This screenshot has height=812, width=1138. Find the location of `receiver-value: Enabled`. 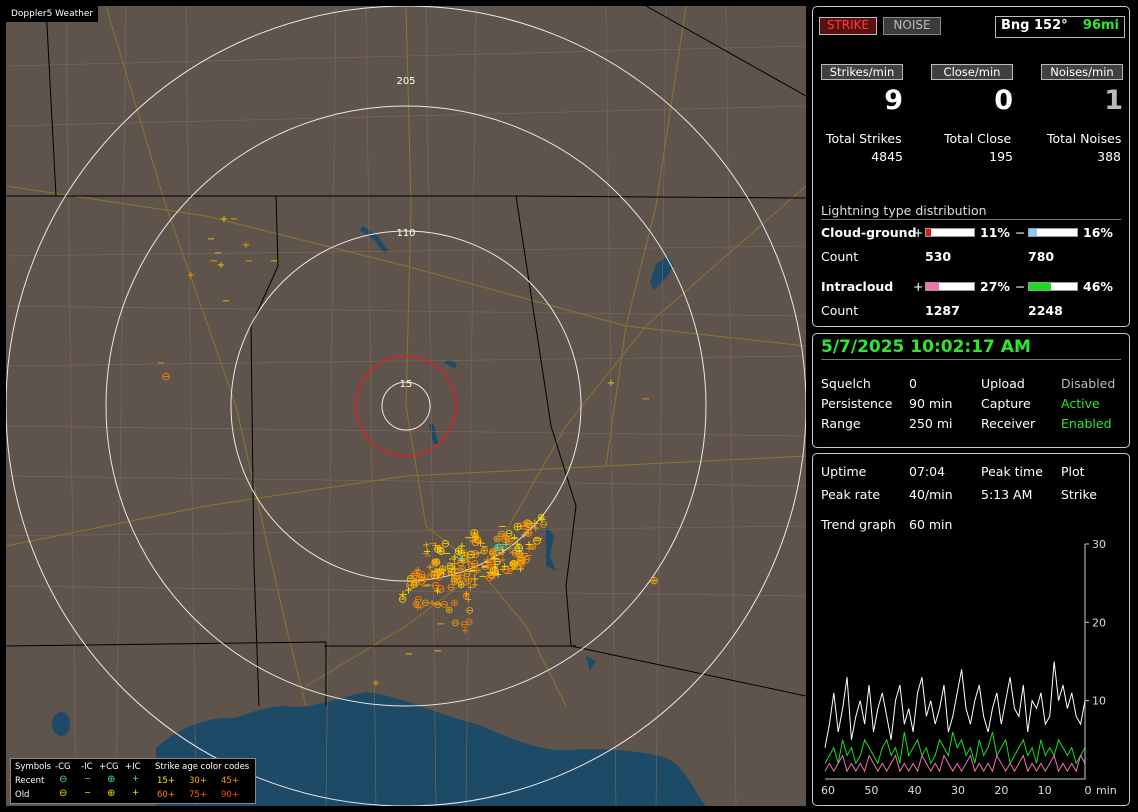

receiver-value: Enabled is located at coordinates (1086, 423).